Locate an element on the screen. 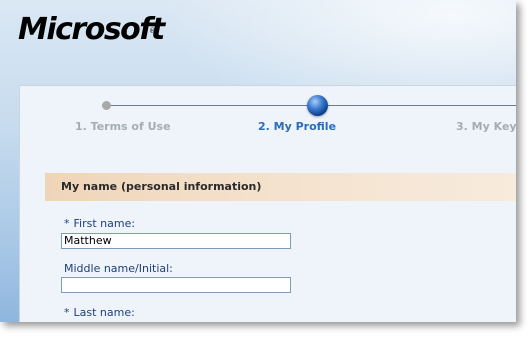 Image resolution: width=531 pixels, height=337 pixels. last-name-label-text: Last name: is located at coordinates (104, 312).